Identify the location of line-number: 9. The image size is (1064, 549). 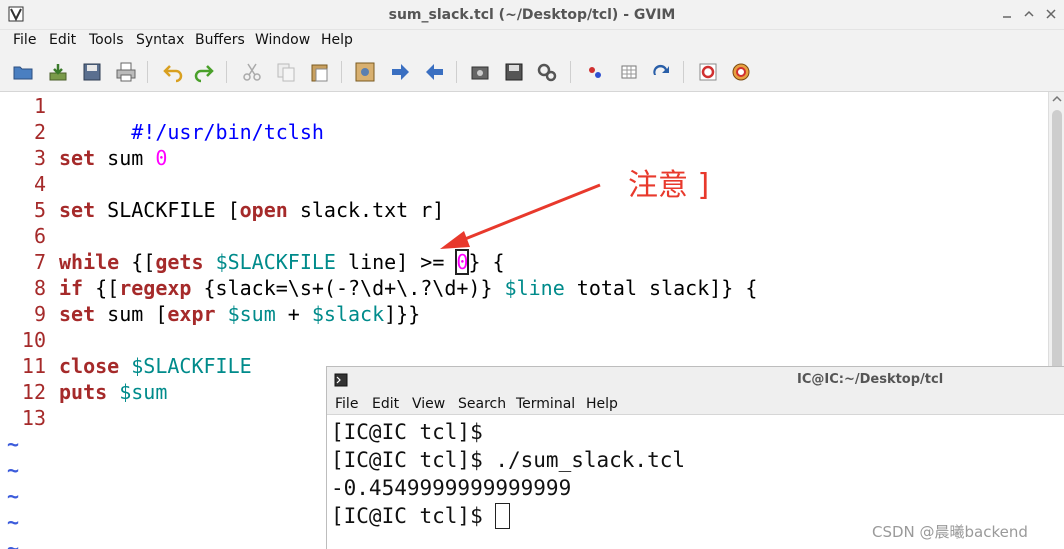
(39, 314).